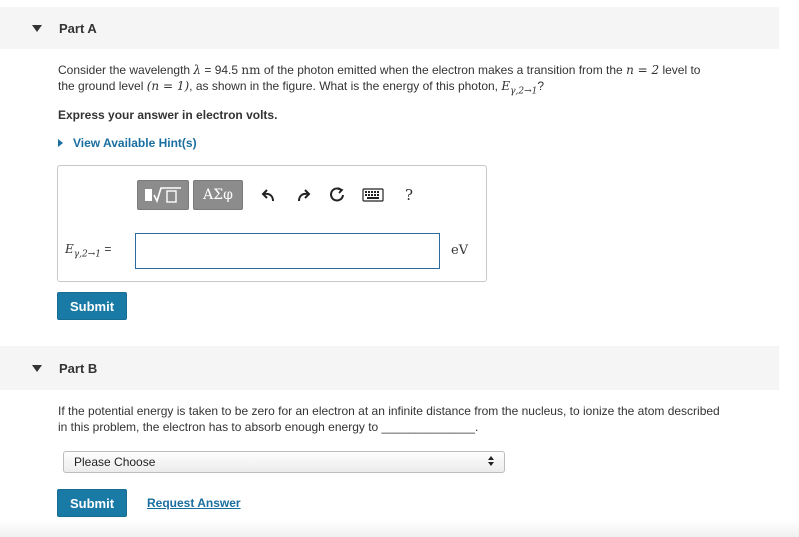 The width and height of the screenshot is (799, 537). I want to click on select-arrows-icon, so click(491, 461).